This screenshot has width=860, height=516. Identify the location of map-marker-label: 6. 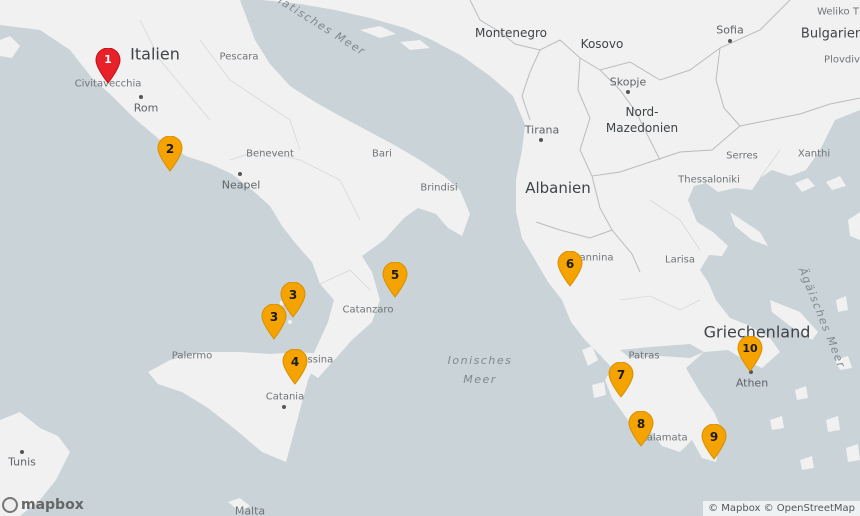
(570, 264).